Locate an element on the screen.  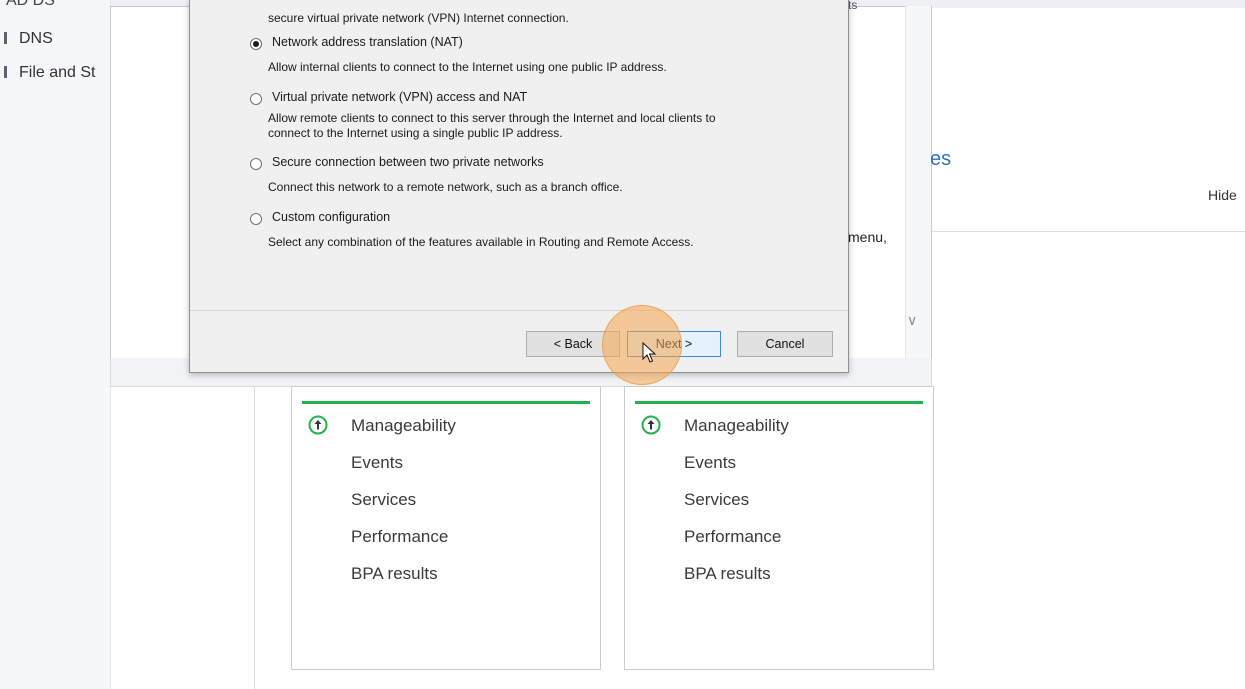
nav-item-file-storage: File and St is located at coordinates (49, 73).